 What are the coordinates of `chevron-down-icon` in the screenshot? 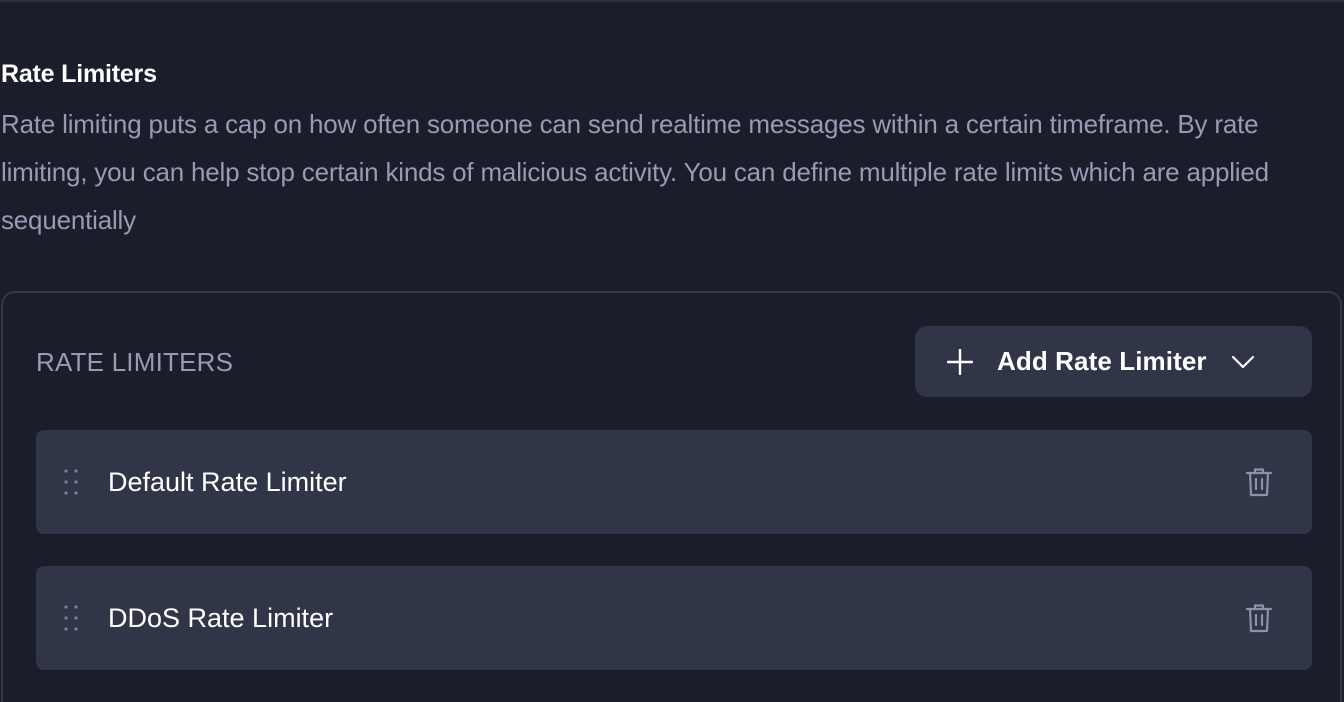 It's located at (1242, 361).